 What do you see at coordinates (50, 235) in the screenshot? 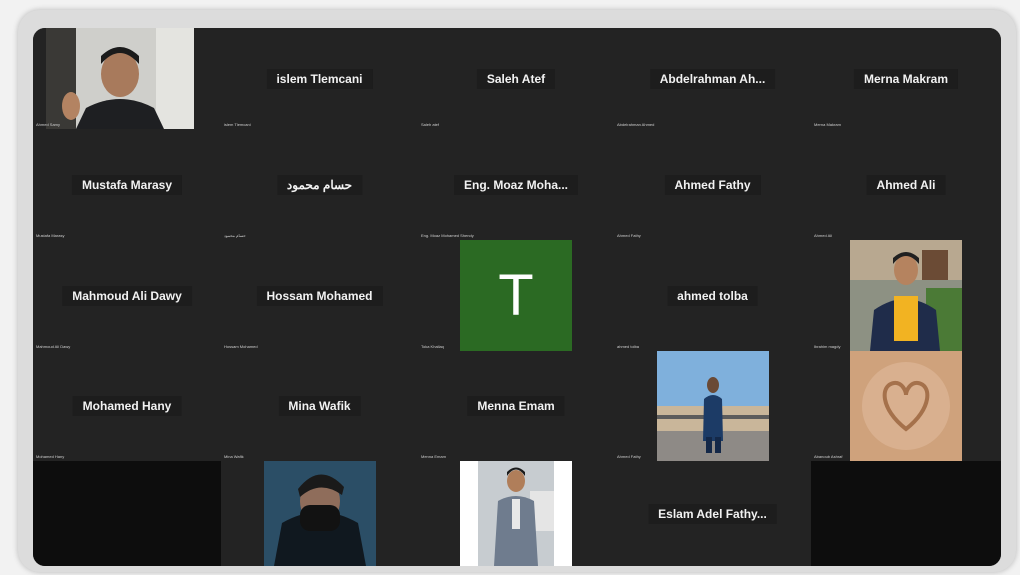
I see `participant-caption: Mustafa Marasy` at bounding box center [50, 235].